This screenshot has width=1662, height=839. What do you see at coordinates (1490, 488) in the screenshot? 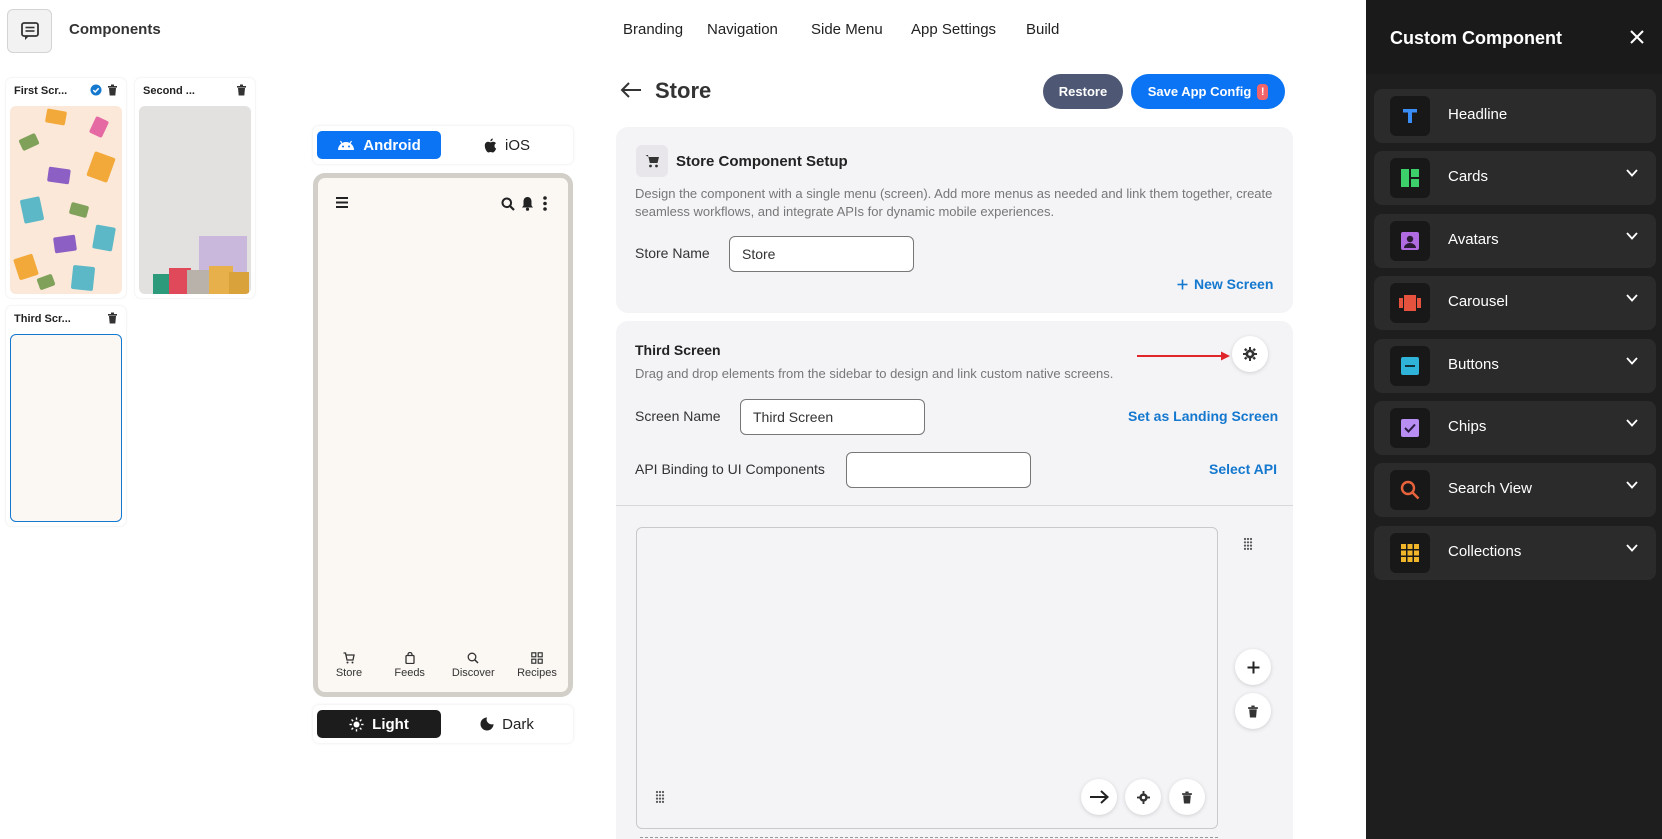
I see `sidebar-item-label: Search View` at bounding box center [1490, 488].